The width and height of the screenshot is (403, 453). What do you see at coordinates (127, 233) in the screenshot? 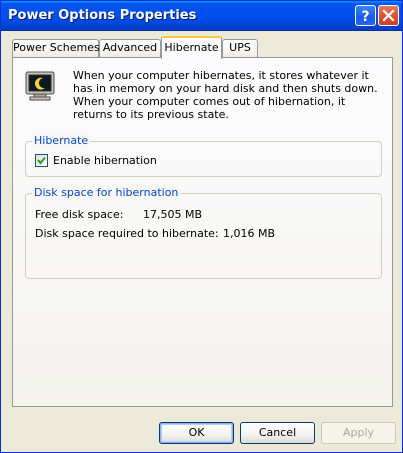
I see `required-disk-space-label: Disk space required to hibernate:` at bounding box center [127, 233].